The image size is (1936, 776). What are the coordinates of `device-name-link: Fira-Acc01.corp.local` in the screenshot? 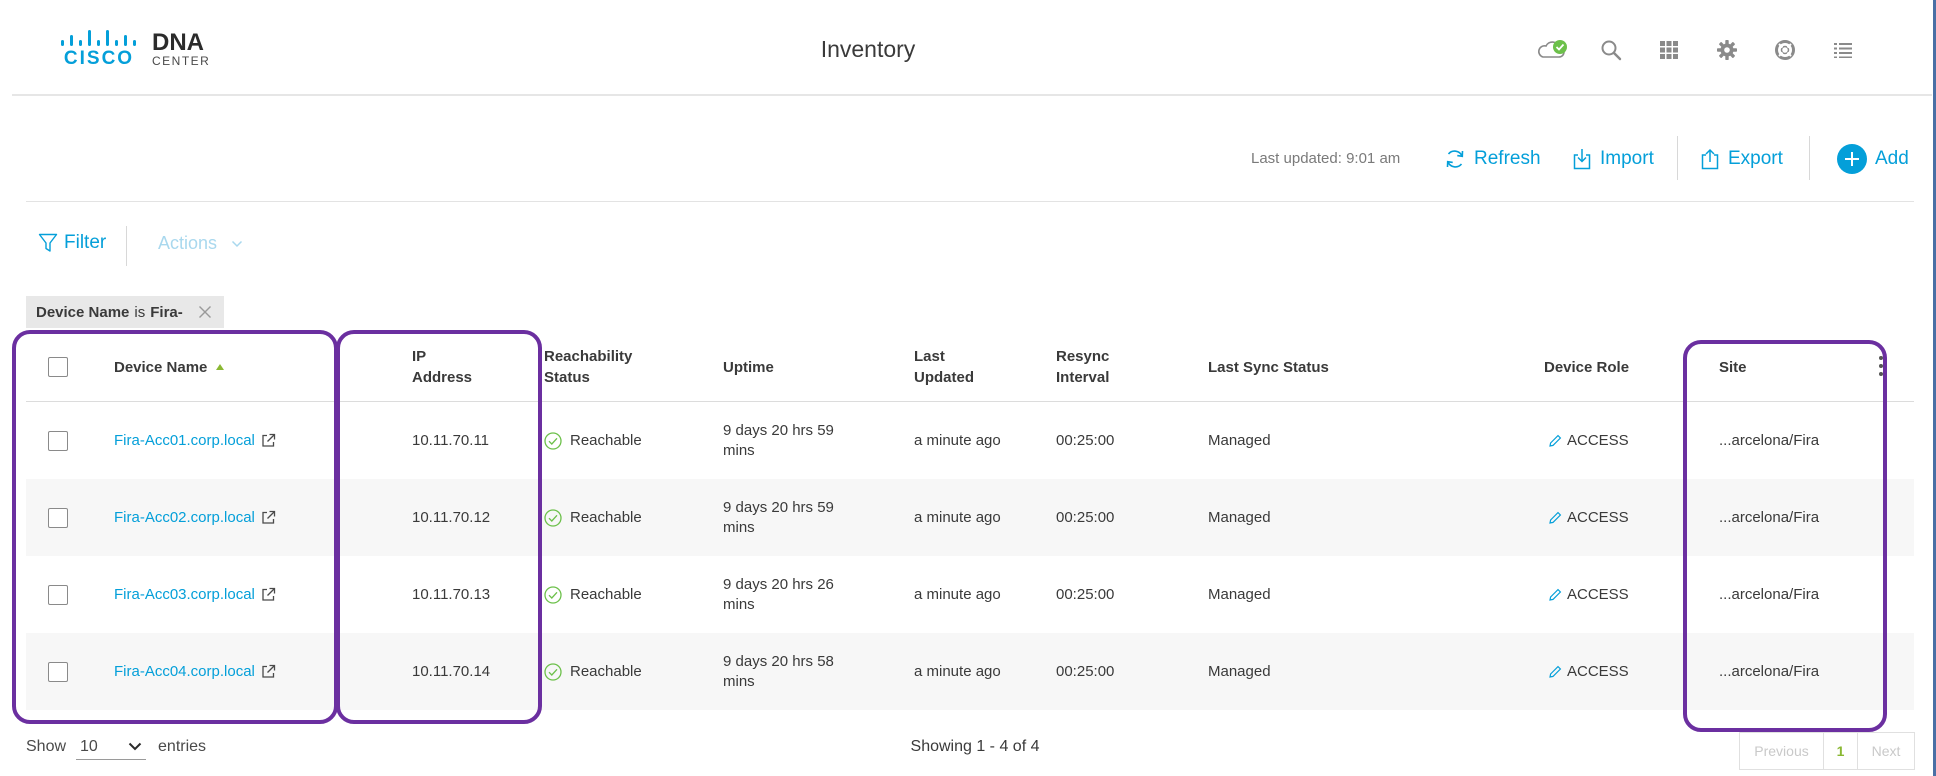 It's located at (184, 441).